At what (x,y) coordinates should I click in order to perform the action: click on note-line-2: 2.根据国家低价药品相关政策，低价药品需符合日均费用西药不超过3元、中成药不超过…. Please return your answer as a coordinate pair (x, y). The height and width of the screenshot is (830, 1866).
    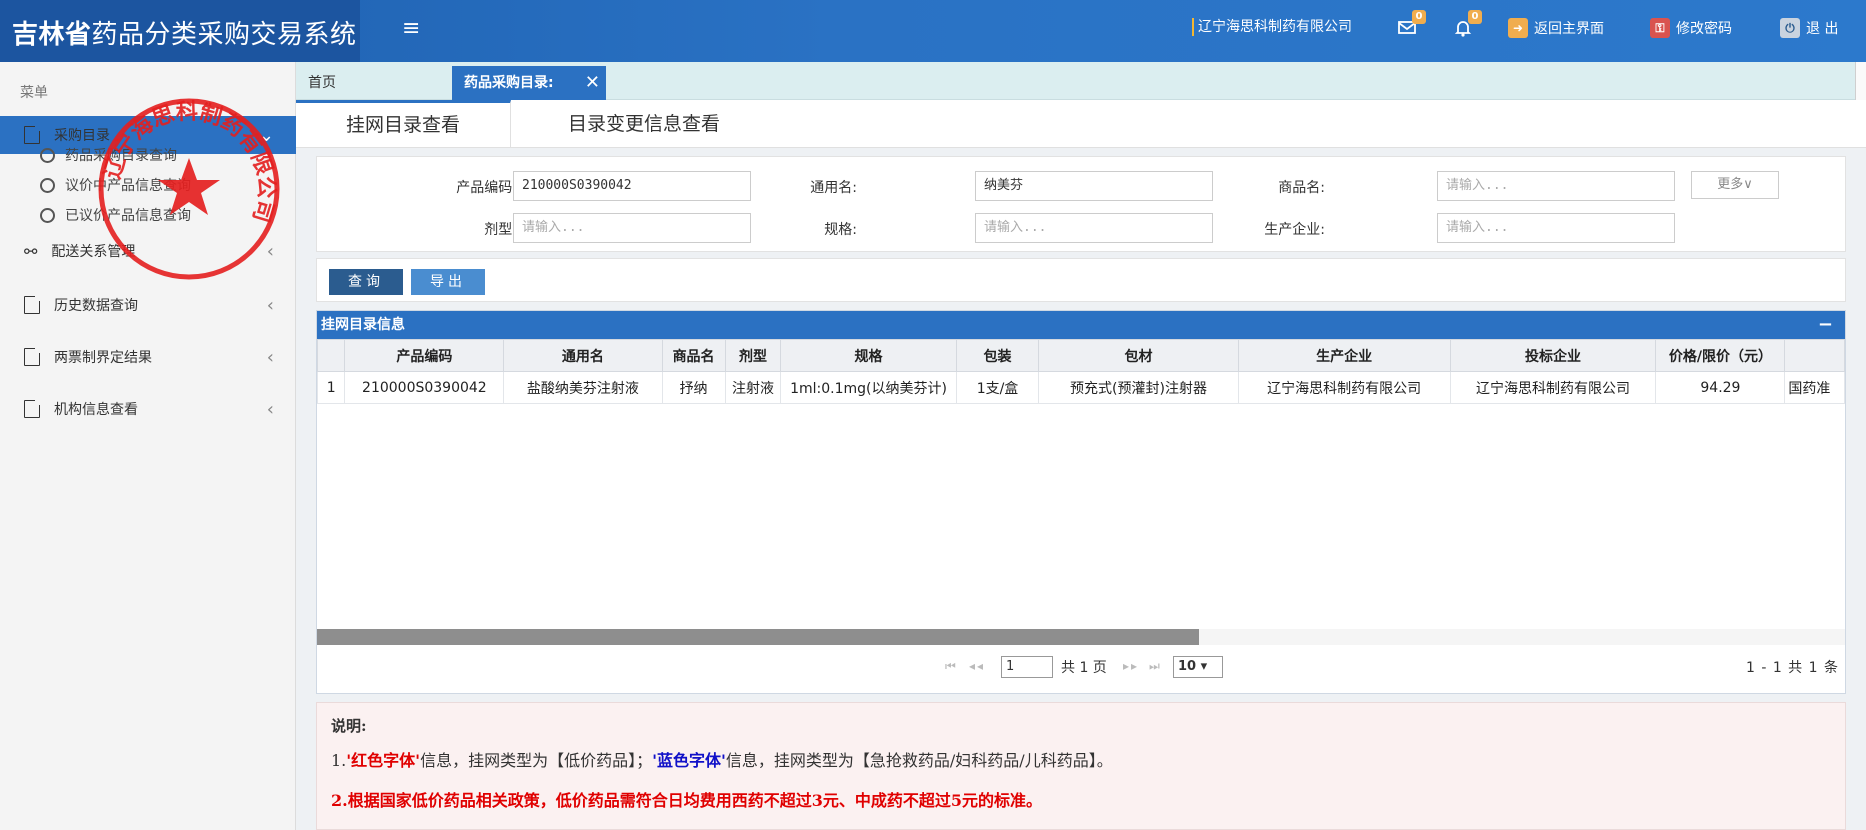
    Looking at the image, I should click on (686, 799).